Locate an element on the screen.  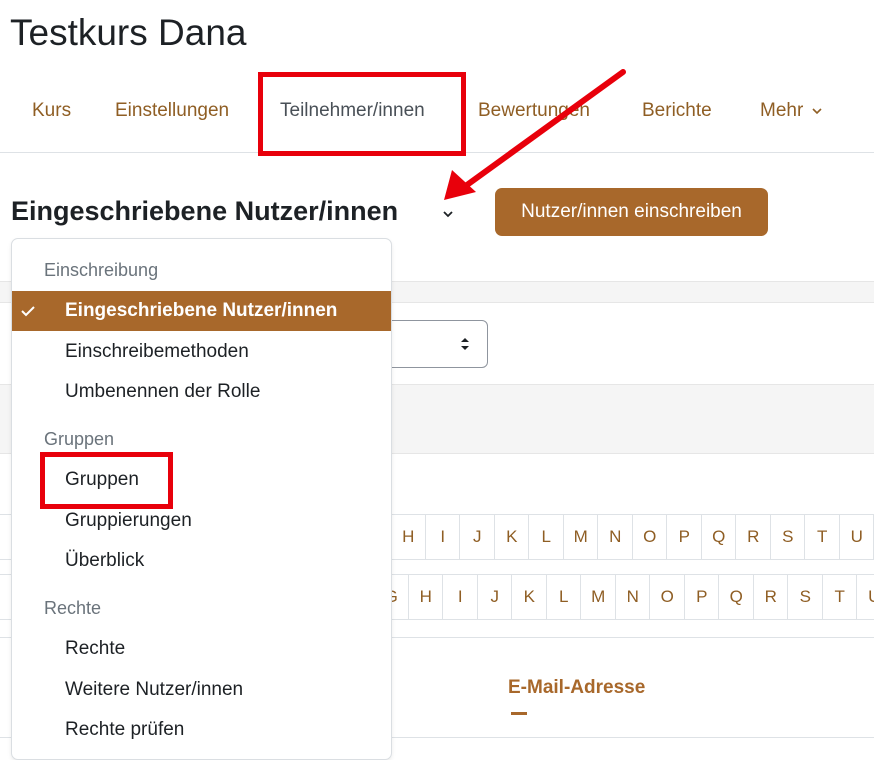
dropdown-item-enrolment-methods: Einschreibemethoden is located at coordinates (201, 352).